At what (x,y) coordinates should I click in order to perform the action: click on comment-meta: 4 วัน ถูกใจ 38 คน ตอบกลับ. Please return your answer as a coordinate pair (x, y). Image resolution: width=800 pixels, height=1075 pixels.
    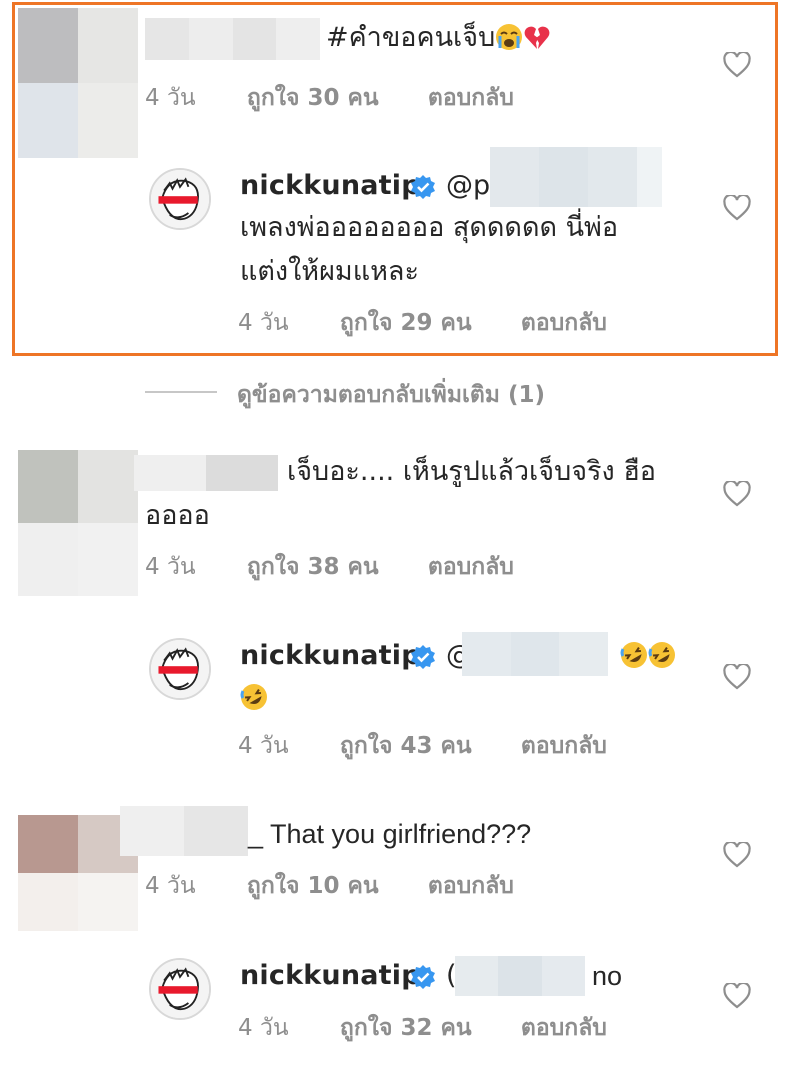
    Looking at the image, I should click on (329, 567).